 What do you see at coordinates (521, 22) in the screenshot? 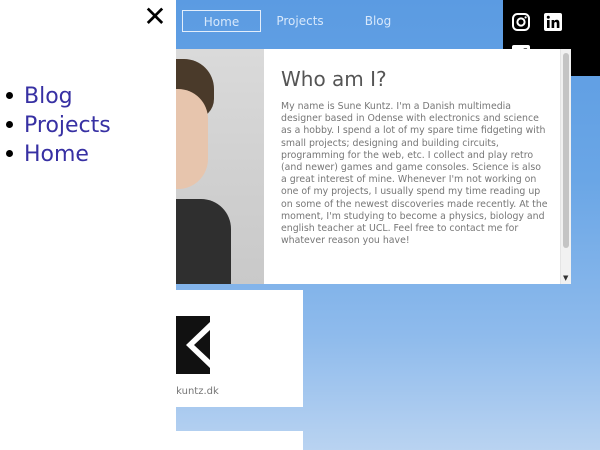
I see `instagram-icon` at bounding box center [521, 22].